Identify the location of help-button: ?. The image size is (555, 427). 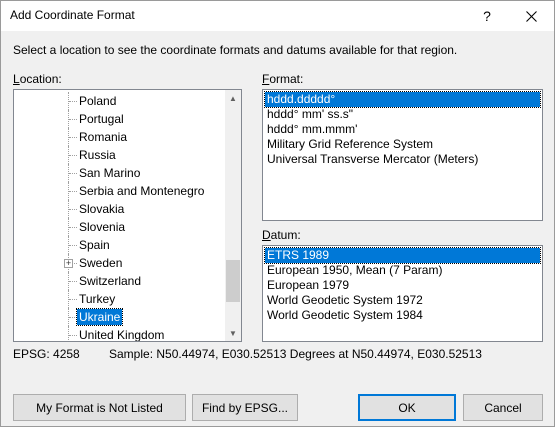
(487, 16).